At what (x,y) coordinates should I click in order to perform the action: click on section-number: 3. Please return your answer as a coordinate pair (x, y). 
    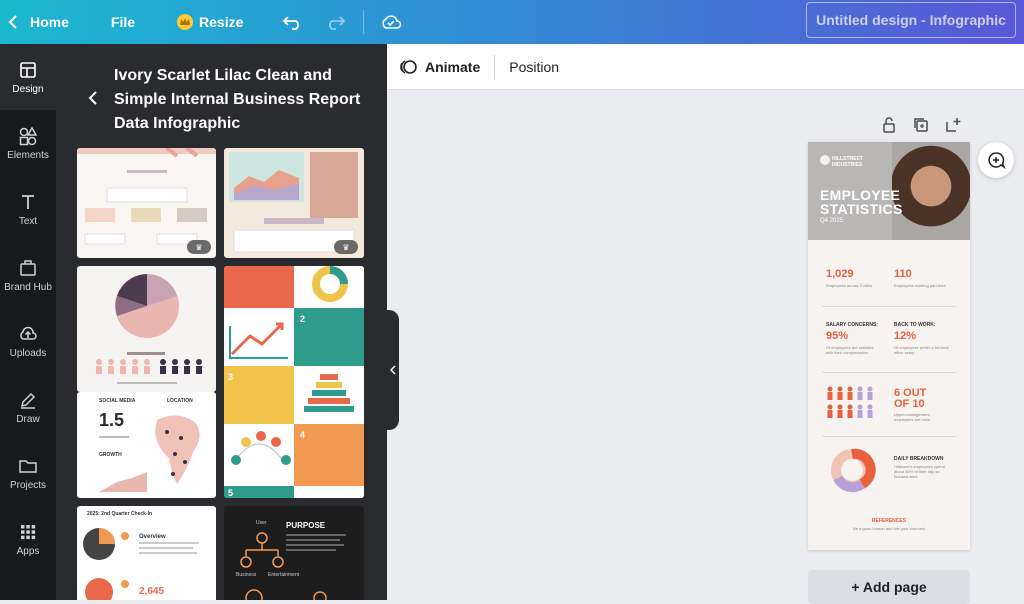
    Looking at the image, I should click on (230, 377).